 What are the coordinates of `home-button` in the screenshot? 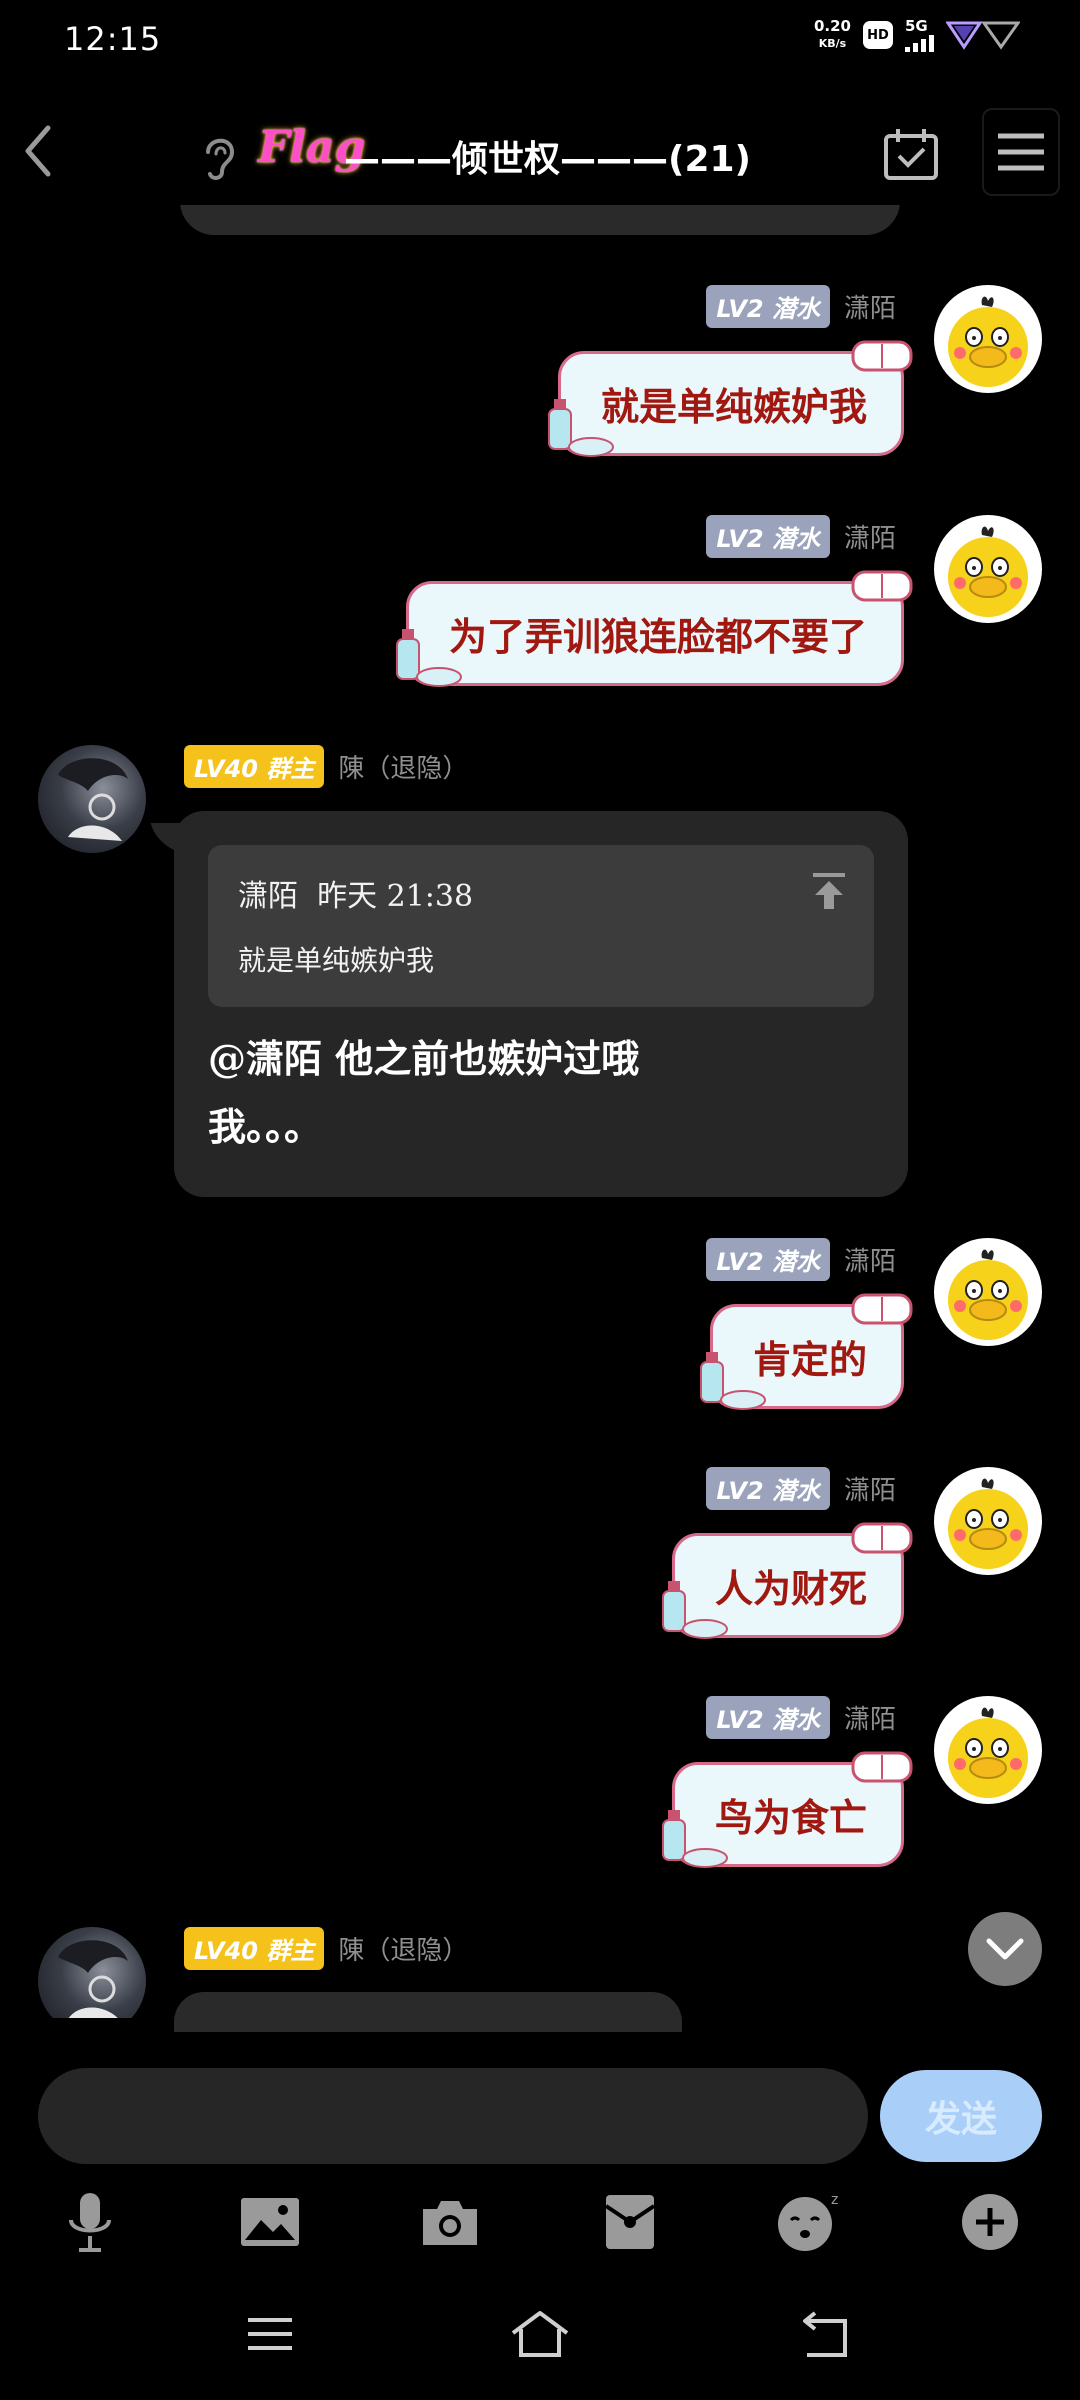 It's located at (540, 2334).